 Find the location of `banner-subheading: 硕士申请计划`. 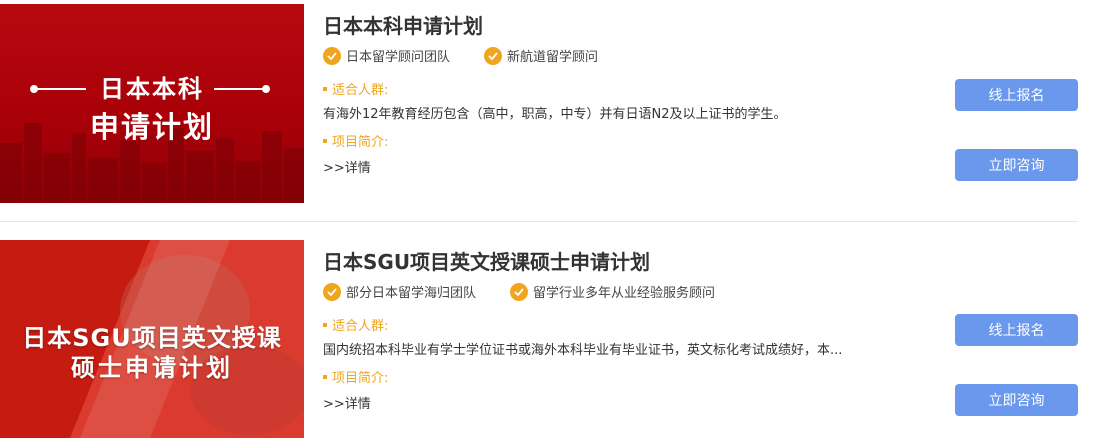

banner-subheading: 硕士申请计划 is located at coordinates (152, 368).